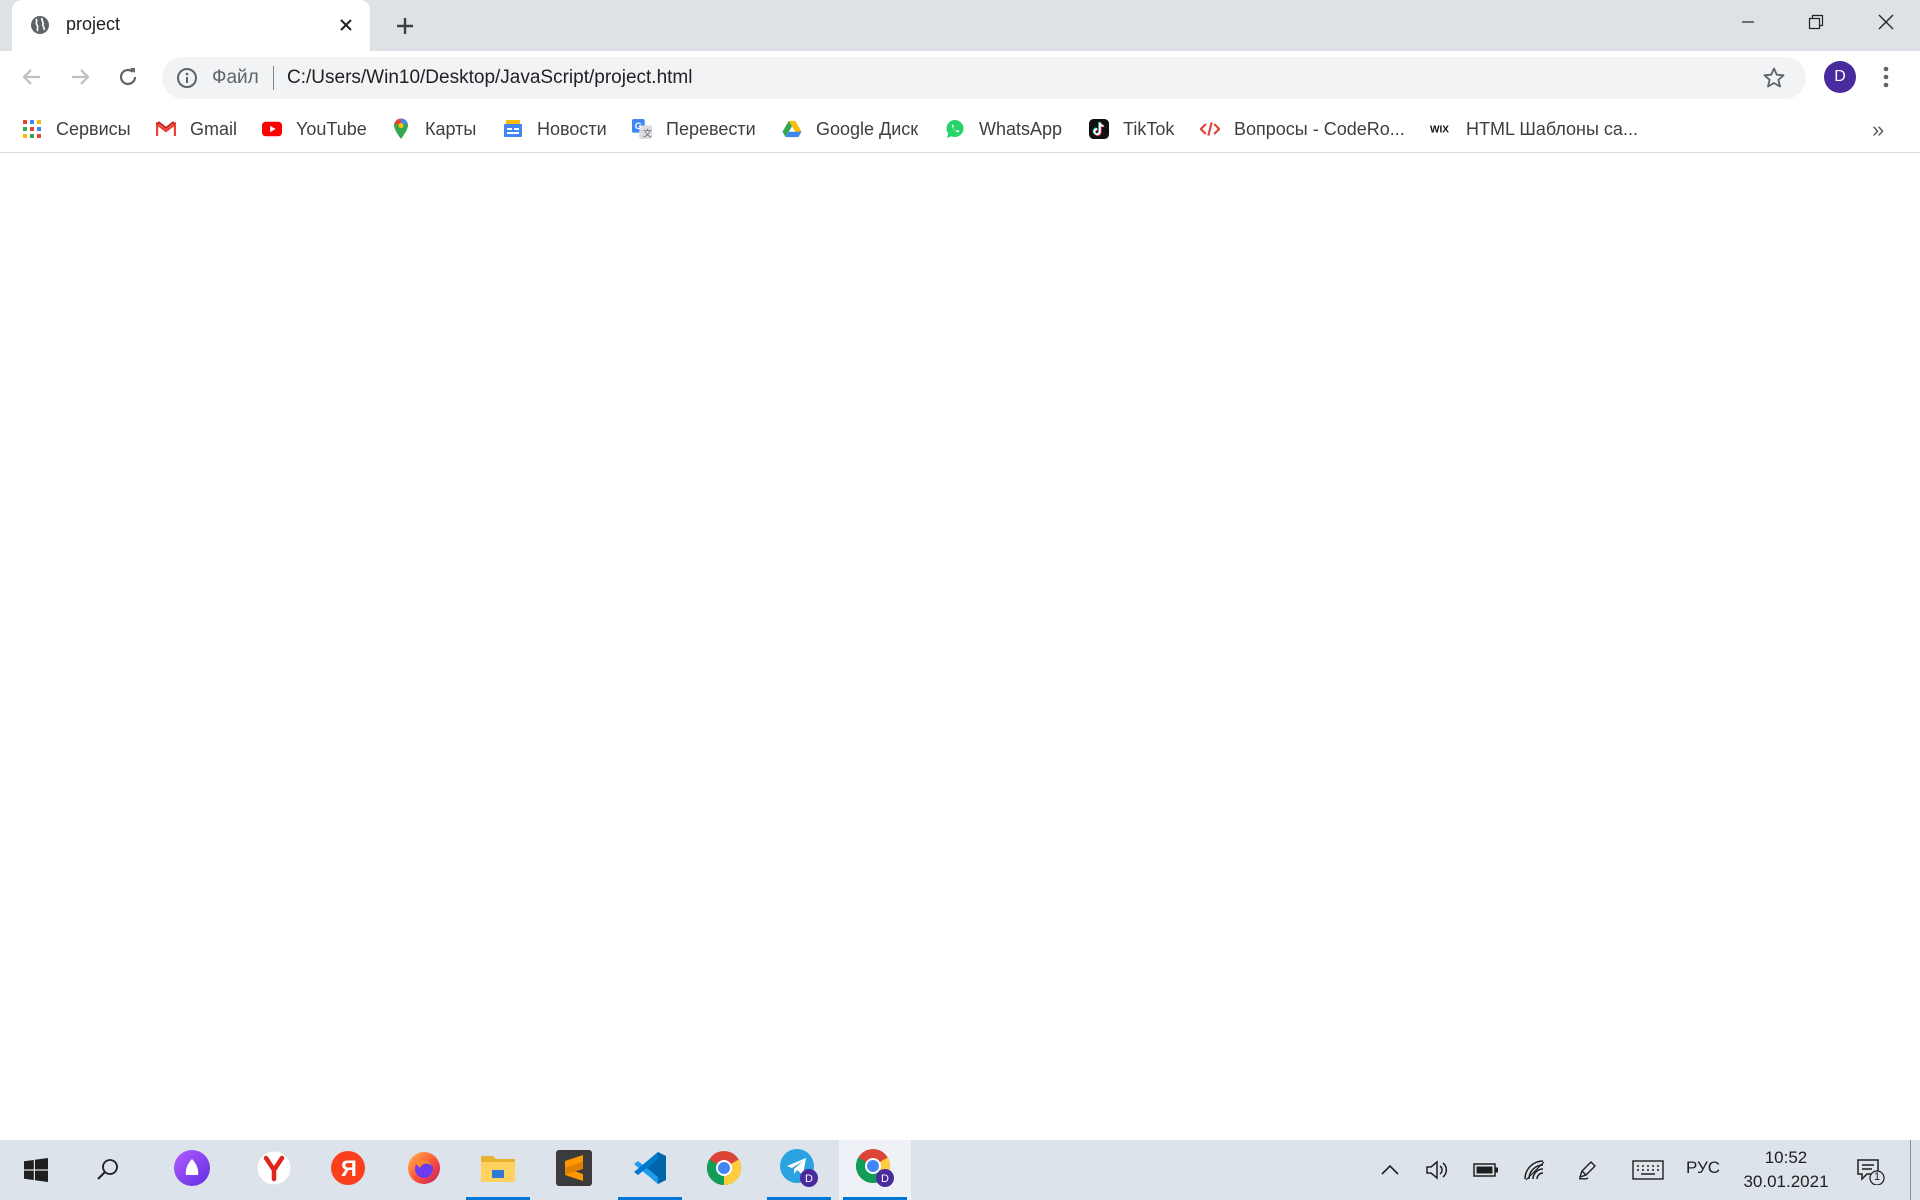 The width and height of the screenshot is (1920, 1200). What do you see at coordinates (187, 78) in the screenshot?
I see `info-icon` at bounding box center [187, 78].